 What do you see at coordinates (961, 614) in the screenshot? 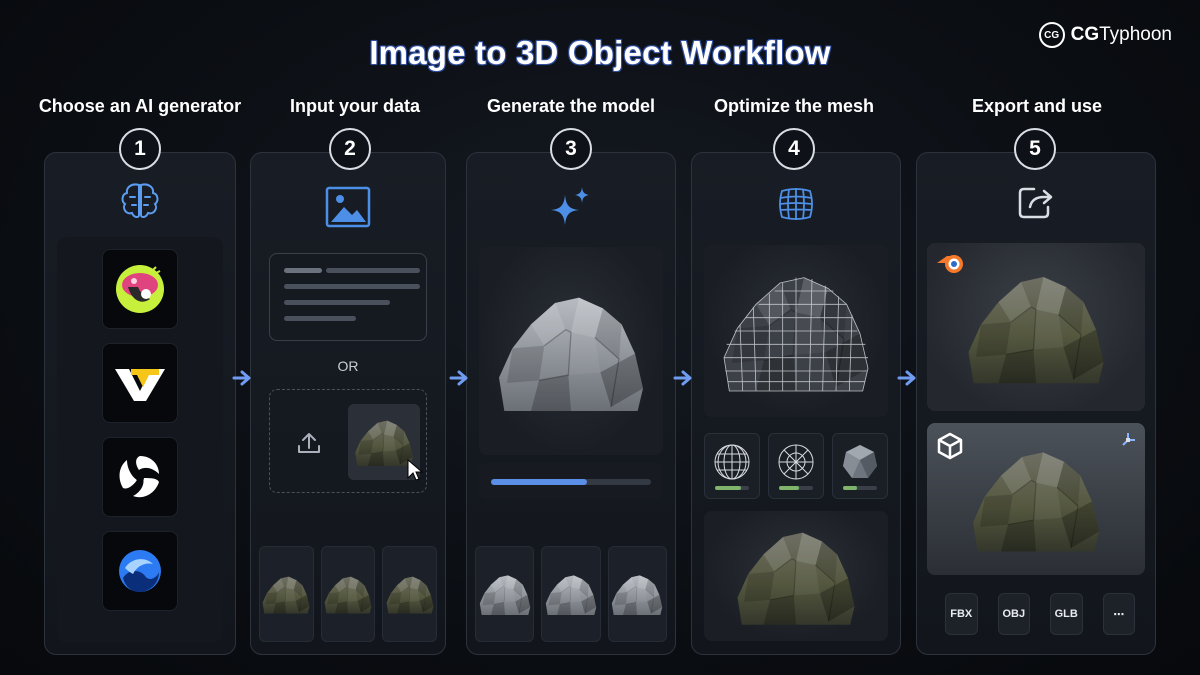
I see `export-fbx-button: FBX` at bounding box center [961, 614].